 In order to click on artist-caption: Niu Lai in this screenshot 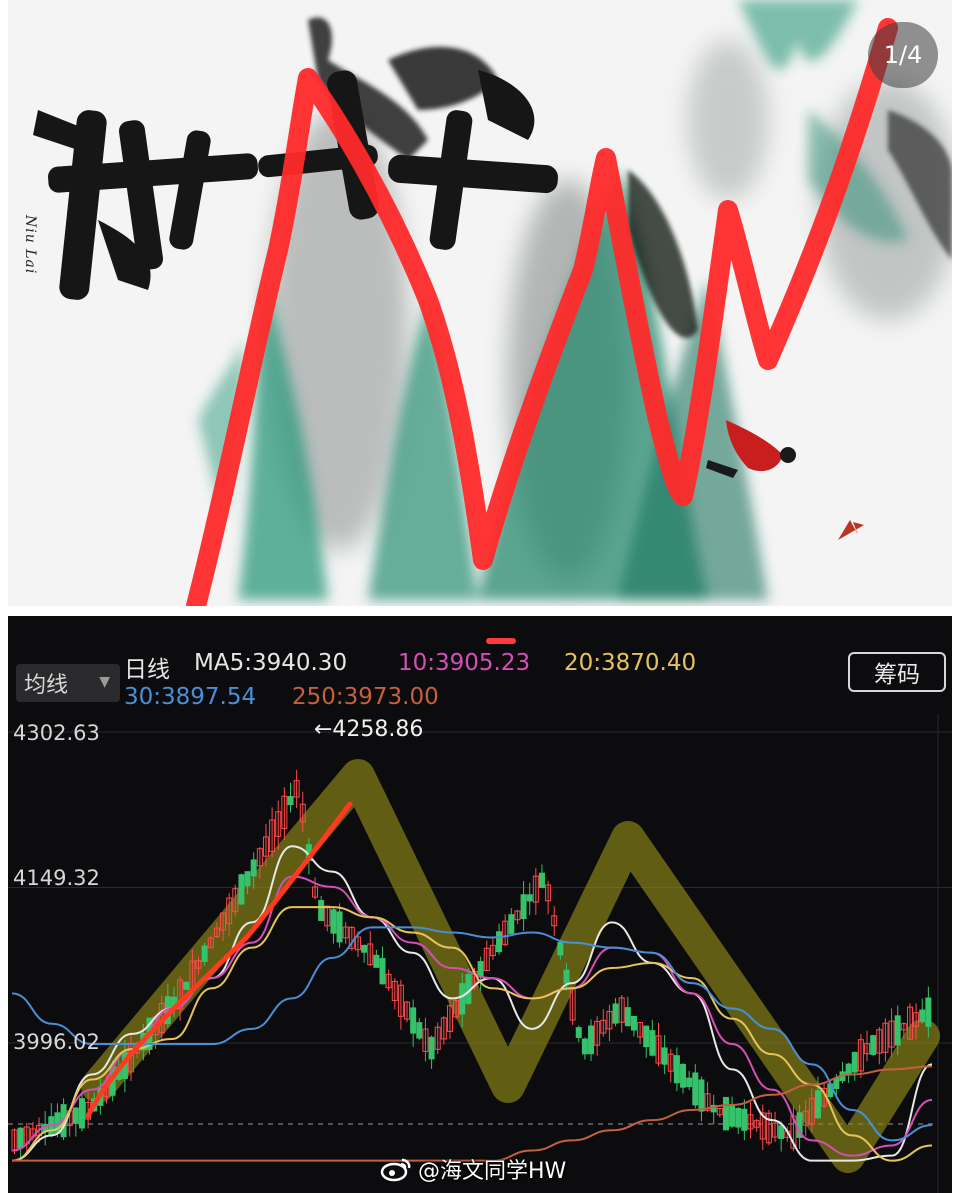, I will do `click(30, 245)`.